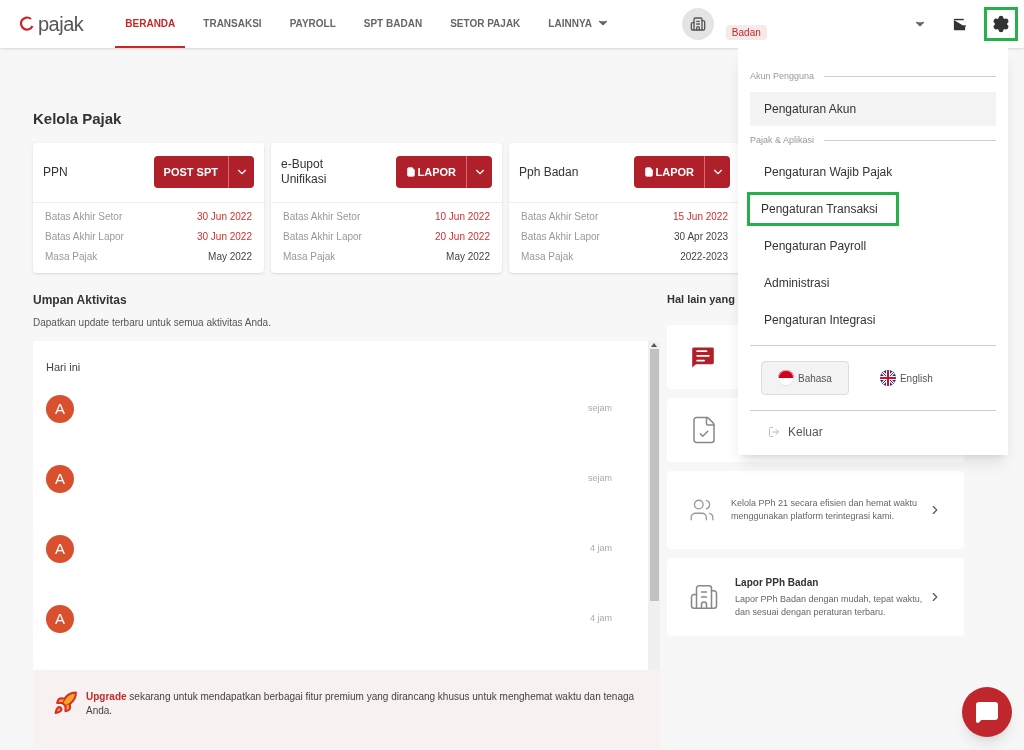 The image size is (1024, 750). Describe the element at coordinates (65, 702) in the screenshot. I see `rocket-icon` at that location.